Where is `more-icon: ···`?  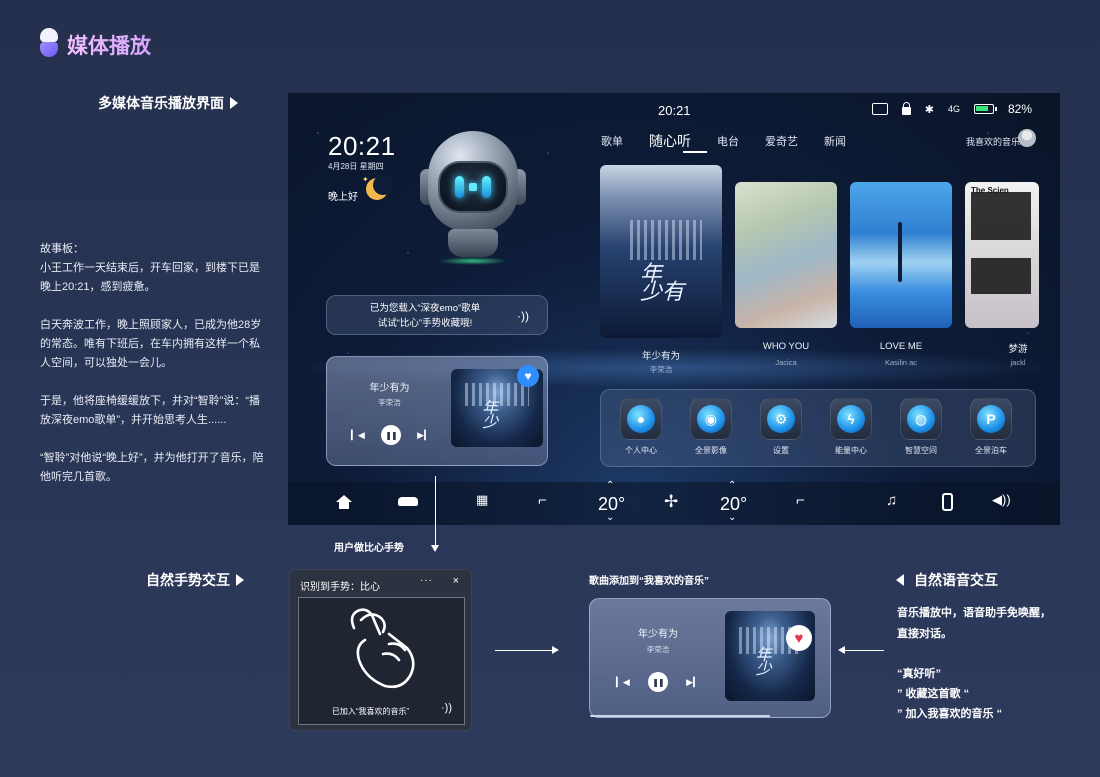
more-icon: ··· is located at coordinates (426, 580).